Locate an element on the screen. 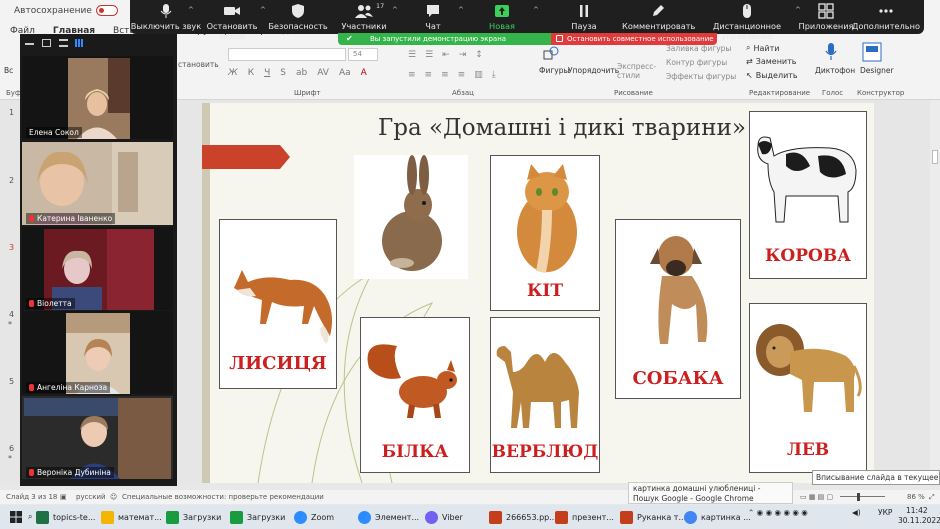  case-button: AV is located at coordinates (323, 73).